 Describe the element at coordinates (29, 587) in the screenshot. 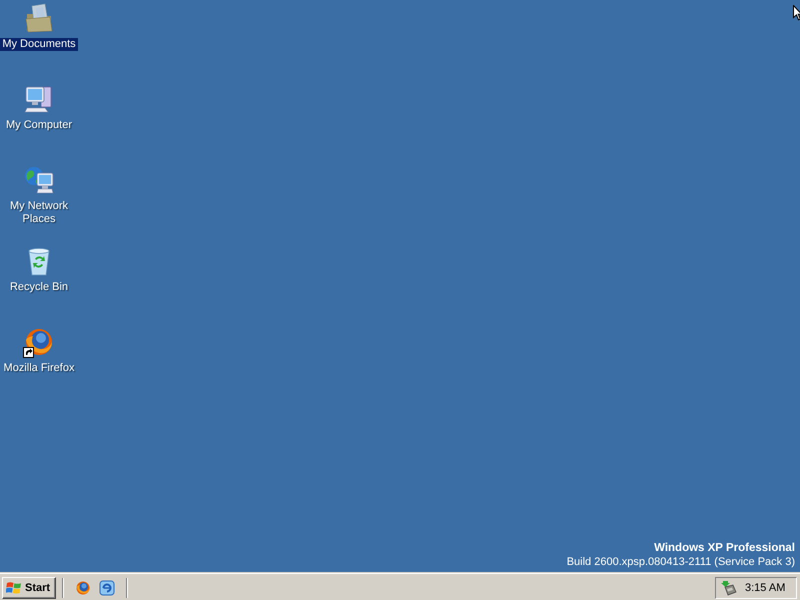

I see `start-button: Start` at that location.